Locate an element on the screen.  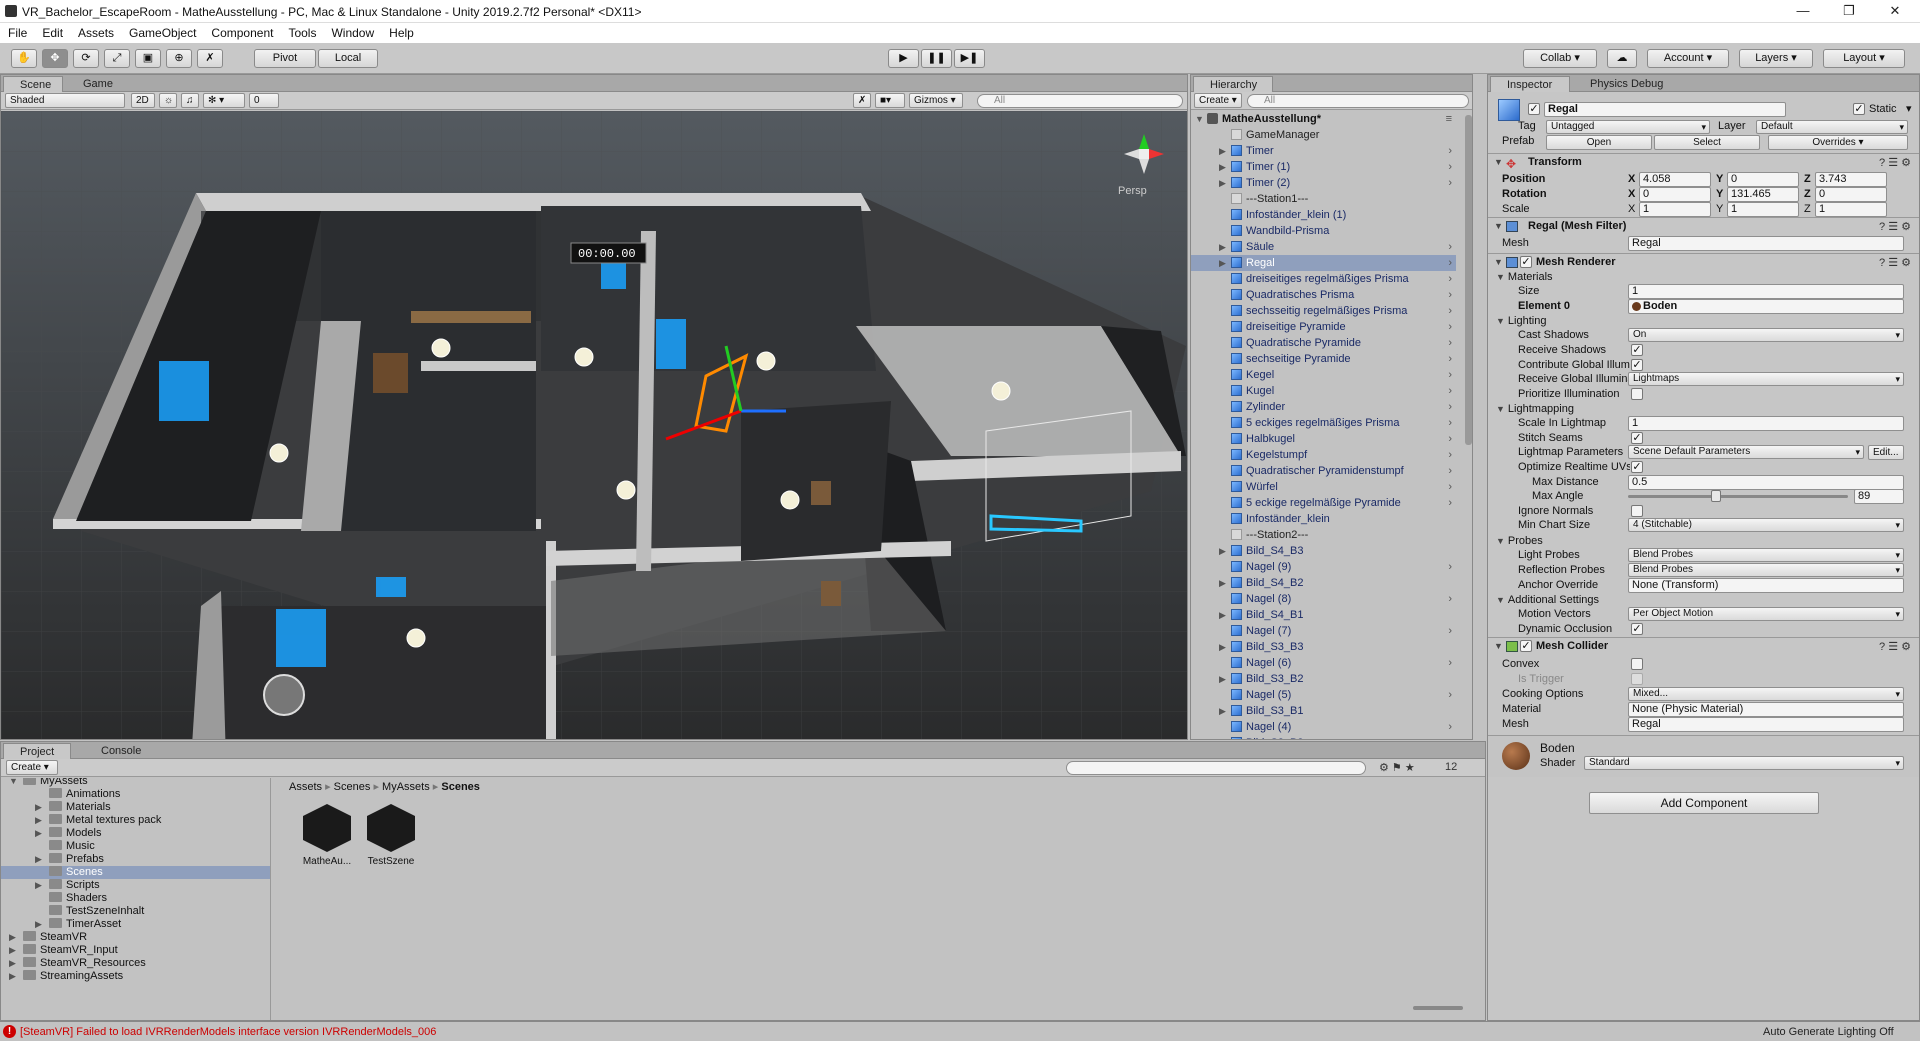
anchor-override-field: None (Transform) is located at coordinates (1766, 585).